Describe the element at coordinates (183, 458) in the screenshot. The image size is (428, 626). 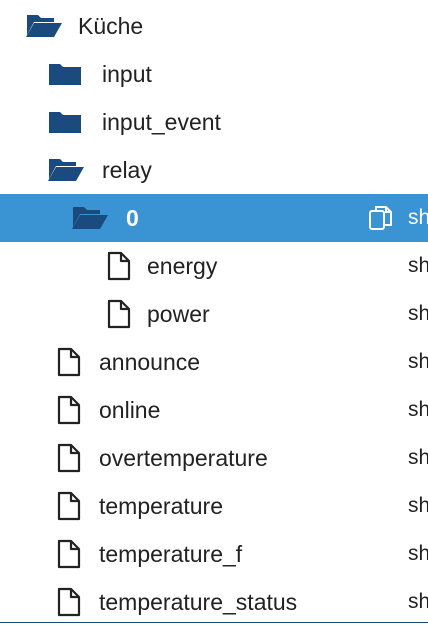
I see `tree-node-label: overtemperature` at that location.